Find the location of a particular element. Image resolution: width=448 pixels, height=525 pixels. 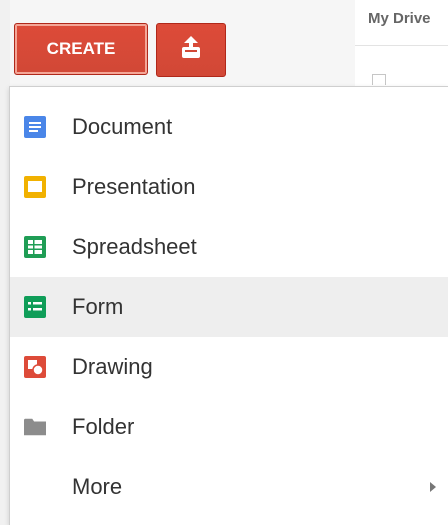

spreadsheet-icon is located at coordinates (35, 247).